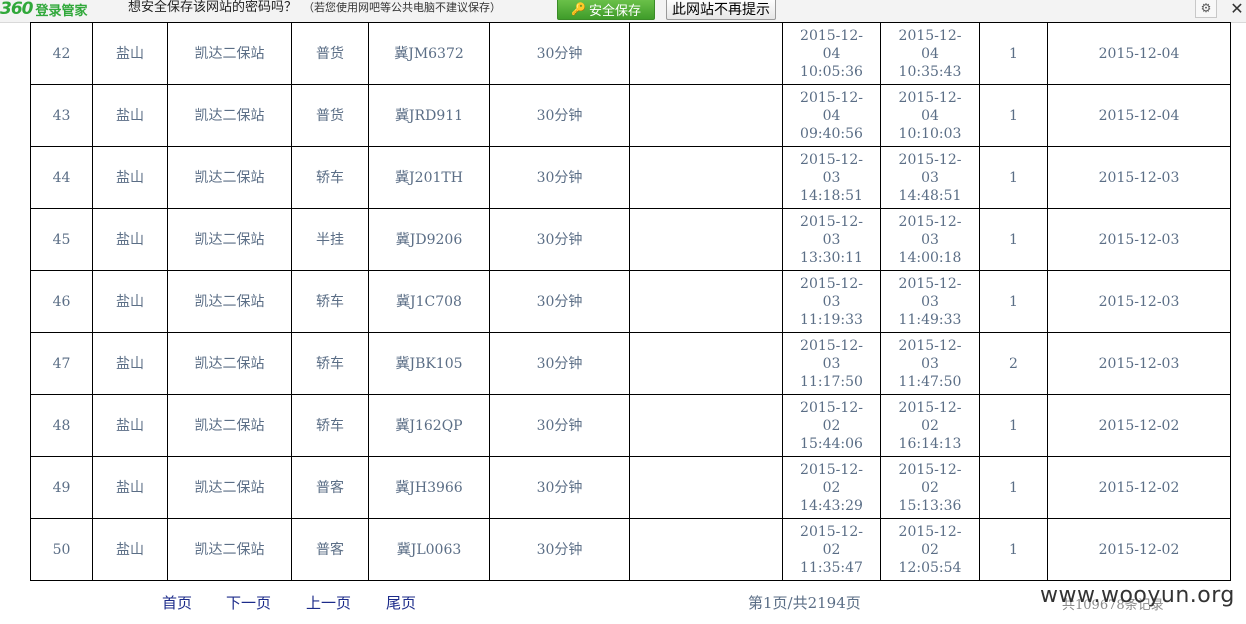 The width and height of the screenshot is (1246, 624). I want to click on 360-brand-logo: 360 登录管家, so click(44, 10).